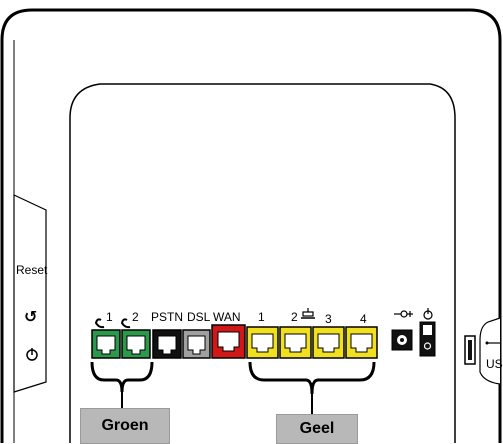 This screenshot has height=444, width=503. Describe the element at coordinates (328, 319) in the screenshot. I see `lan-3-label: 3` at that location.